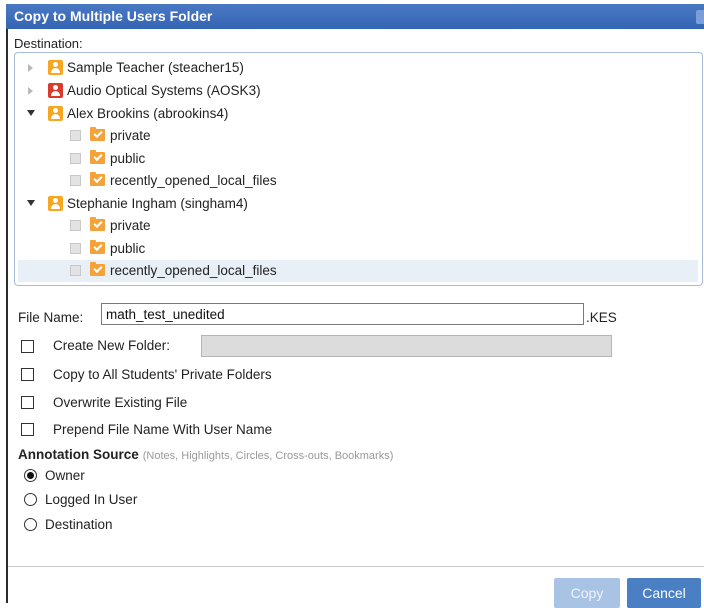  What do you see at coordinates (51, 317) in the screenshot?
I see `file-name-label: File Name:` at bounding box center [51, 317].